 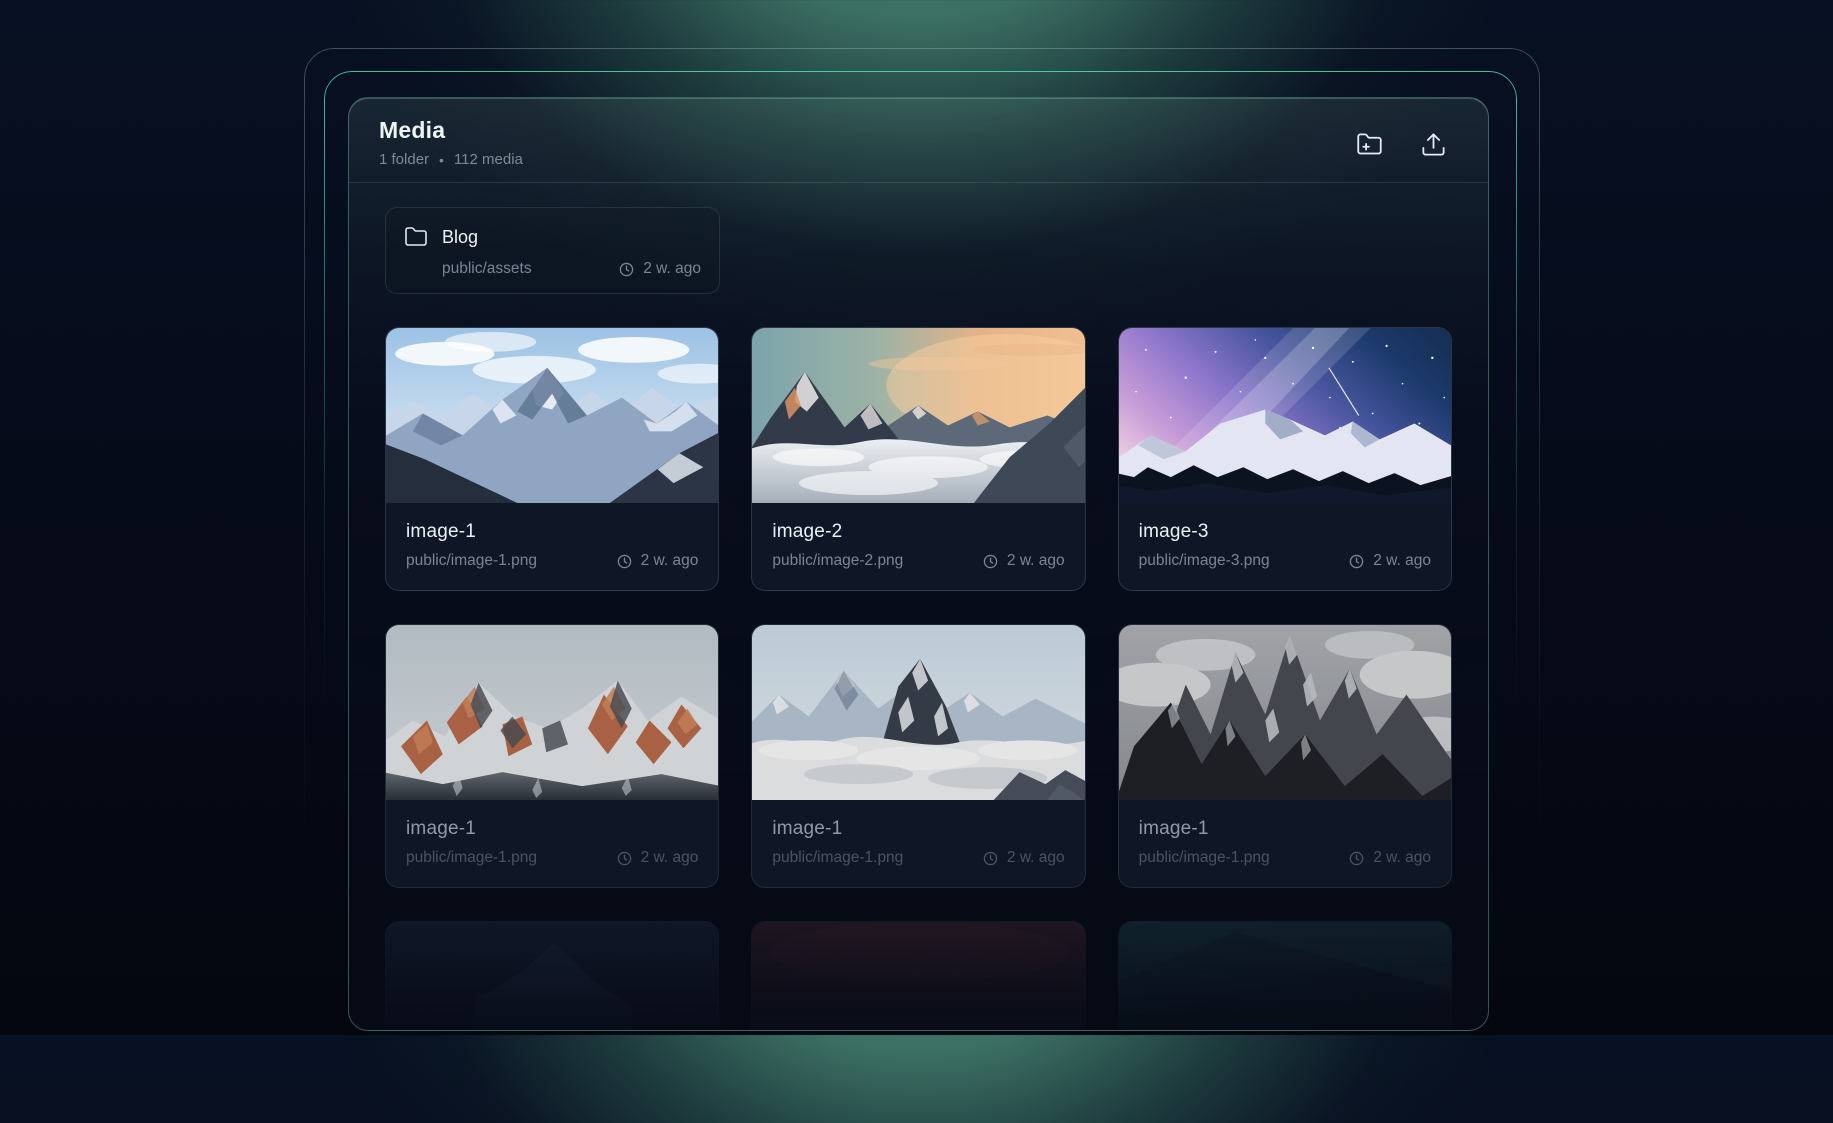 What do you see at coordinates (404, 159) in the screenshot?
I see `folder-count: 1 folder` at bounding box center [404, 159].